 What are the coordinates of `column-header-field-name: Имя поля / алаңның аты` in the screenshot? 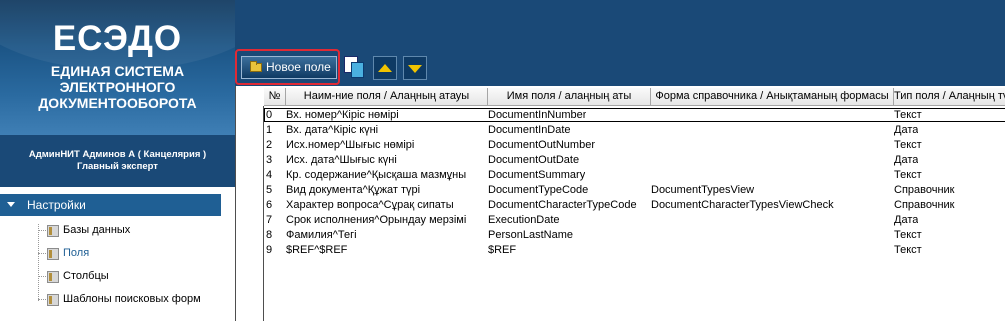 It's located at (569, 97).